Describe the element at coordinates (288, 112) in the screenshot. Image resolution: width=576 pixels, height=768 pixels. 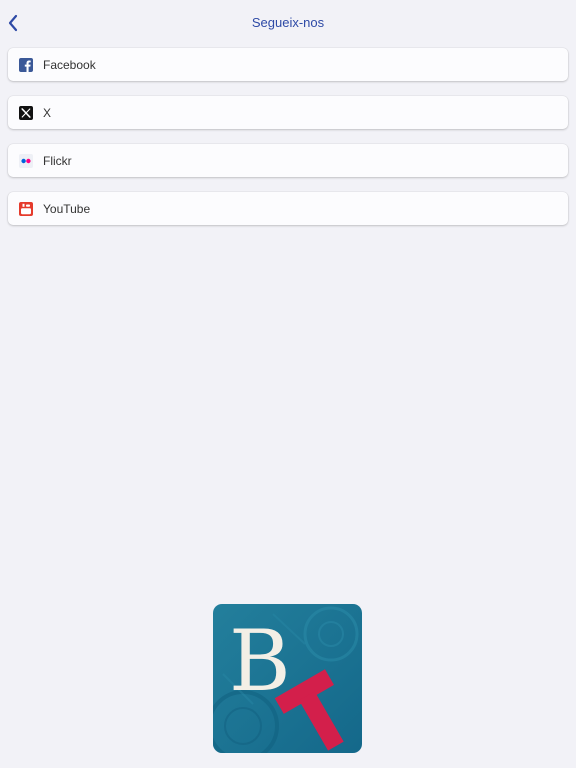
I see `social-link-x: X` at that location.